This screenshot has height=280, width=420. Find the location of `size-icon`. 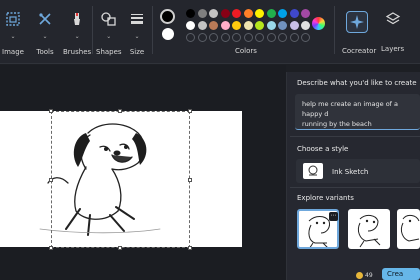

size-icon is located at coordinates (137, 19).